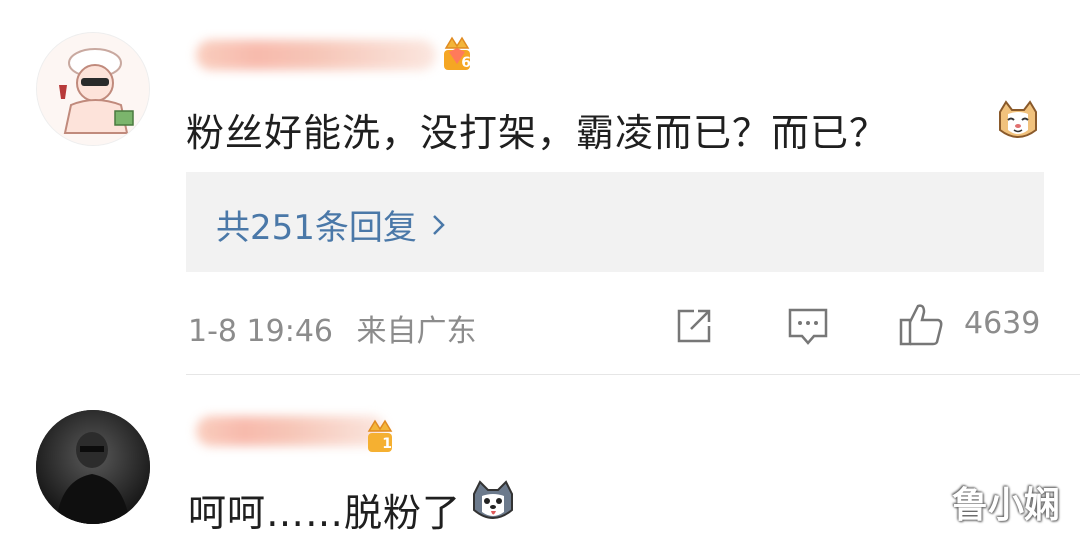 This screenshot has height=544, width=1080. Describe the element at coordinates (1002, 323) in the screenshot. I see `like-count: 4639` at that location.